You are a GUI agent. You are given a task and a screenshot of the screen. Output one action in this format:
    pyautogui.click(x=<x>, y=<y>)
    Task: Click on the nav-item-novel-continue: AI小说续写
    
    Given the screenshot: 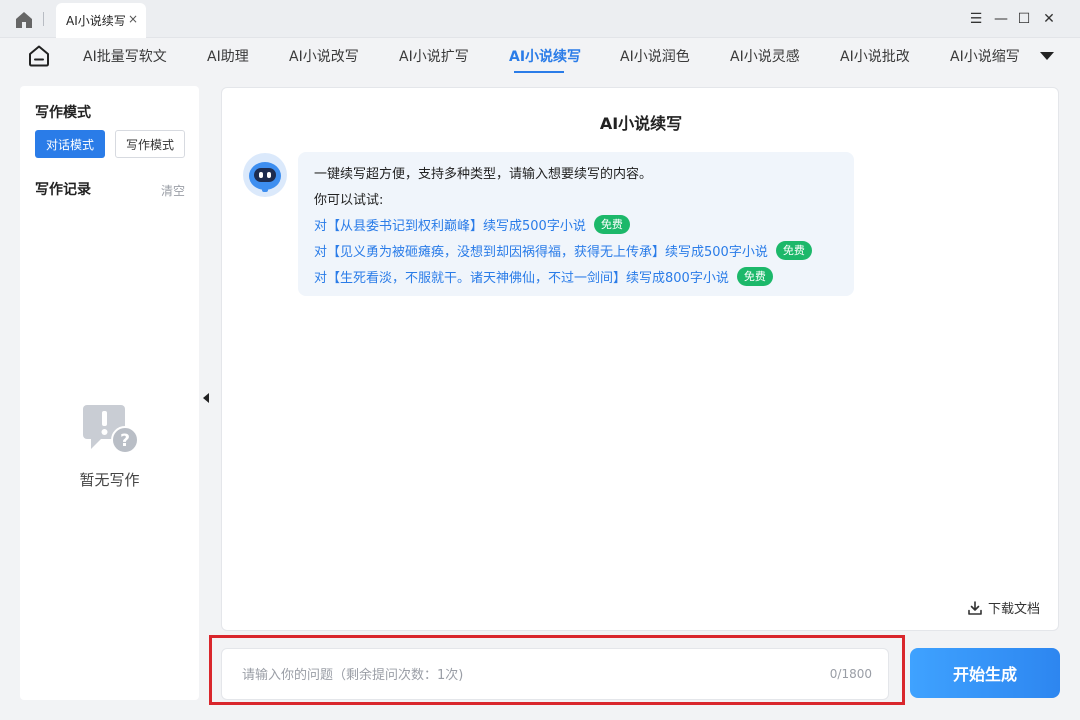 What is the action you would take?
    pyautogui.click(x=545, y=56)
    